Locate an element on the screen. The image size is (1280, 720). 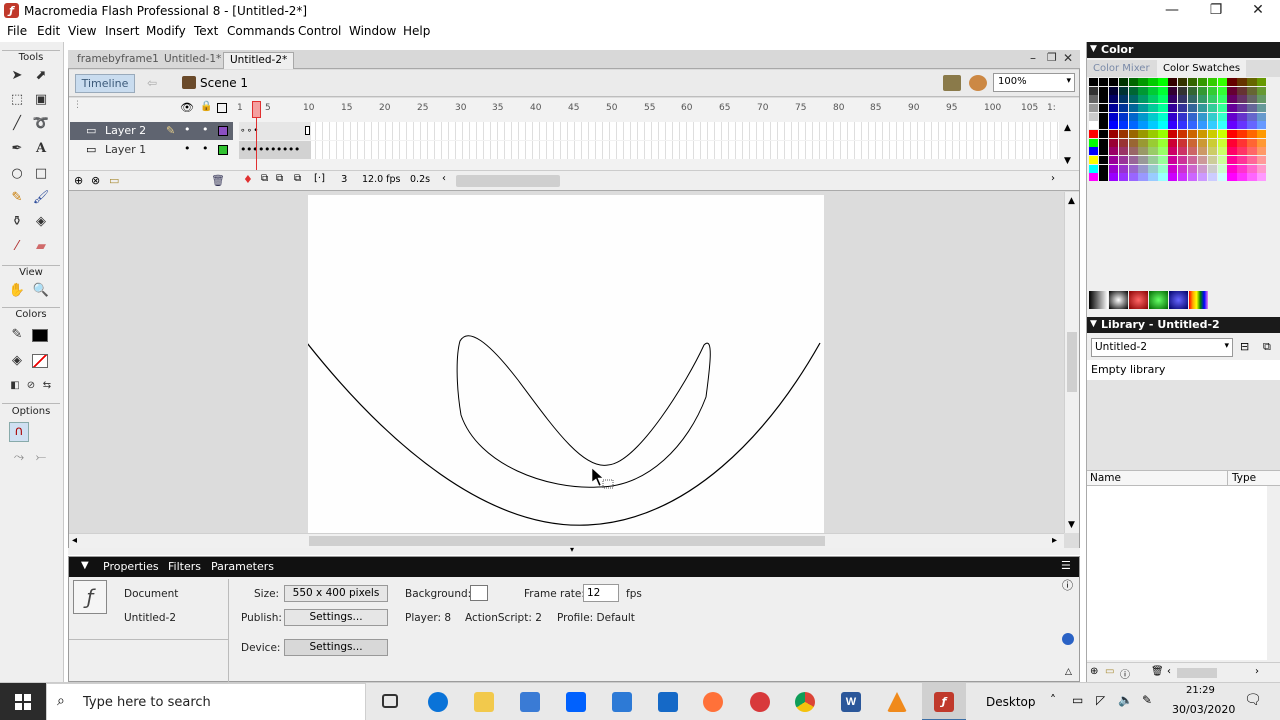
onion-outline-icon: ⧉ is located at coordinates (279, 178).